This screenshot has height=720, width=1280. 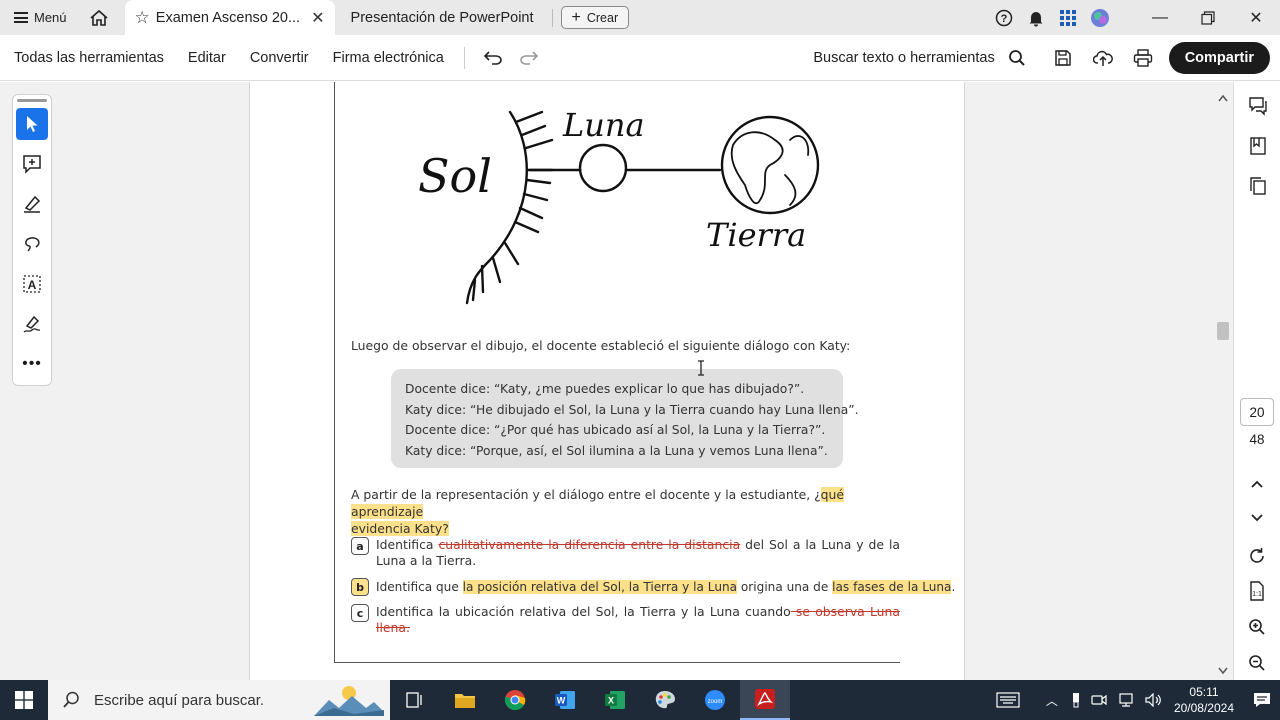 What do you see at coordinates (1099, 700) in the screenshot?
I see `meet-now-icon` at bounding box center [1099, 700].